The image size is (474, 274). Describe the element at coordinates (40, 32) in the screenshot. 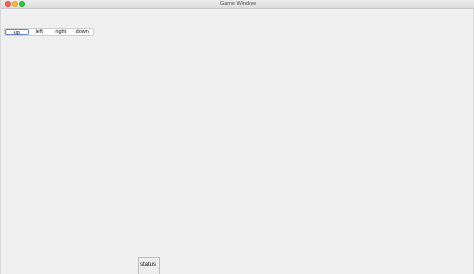

I see `left-button: left` at that location.